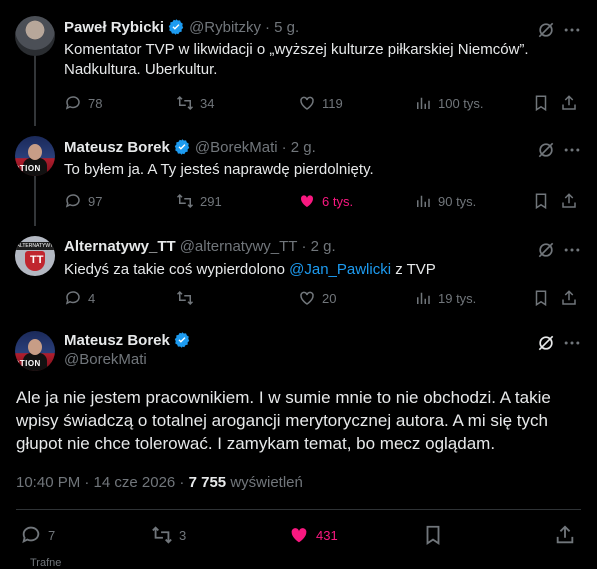  What do you see at coordinates (83, 201) in the screenshot?
I see `reply-button: 97` at bounding box center [83, 201].